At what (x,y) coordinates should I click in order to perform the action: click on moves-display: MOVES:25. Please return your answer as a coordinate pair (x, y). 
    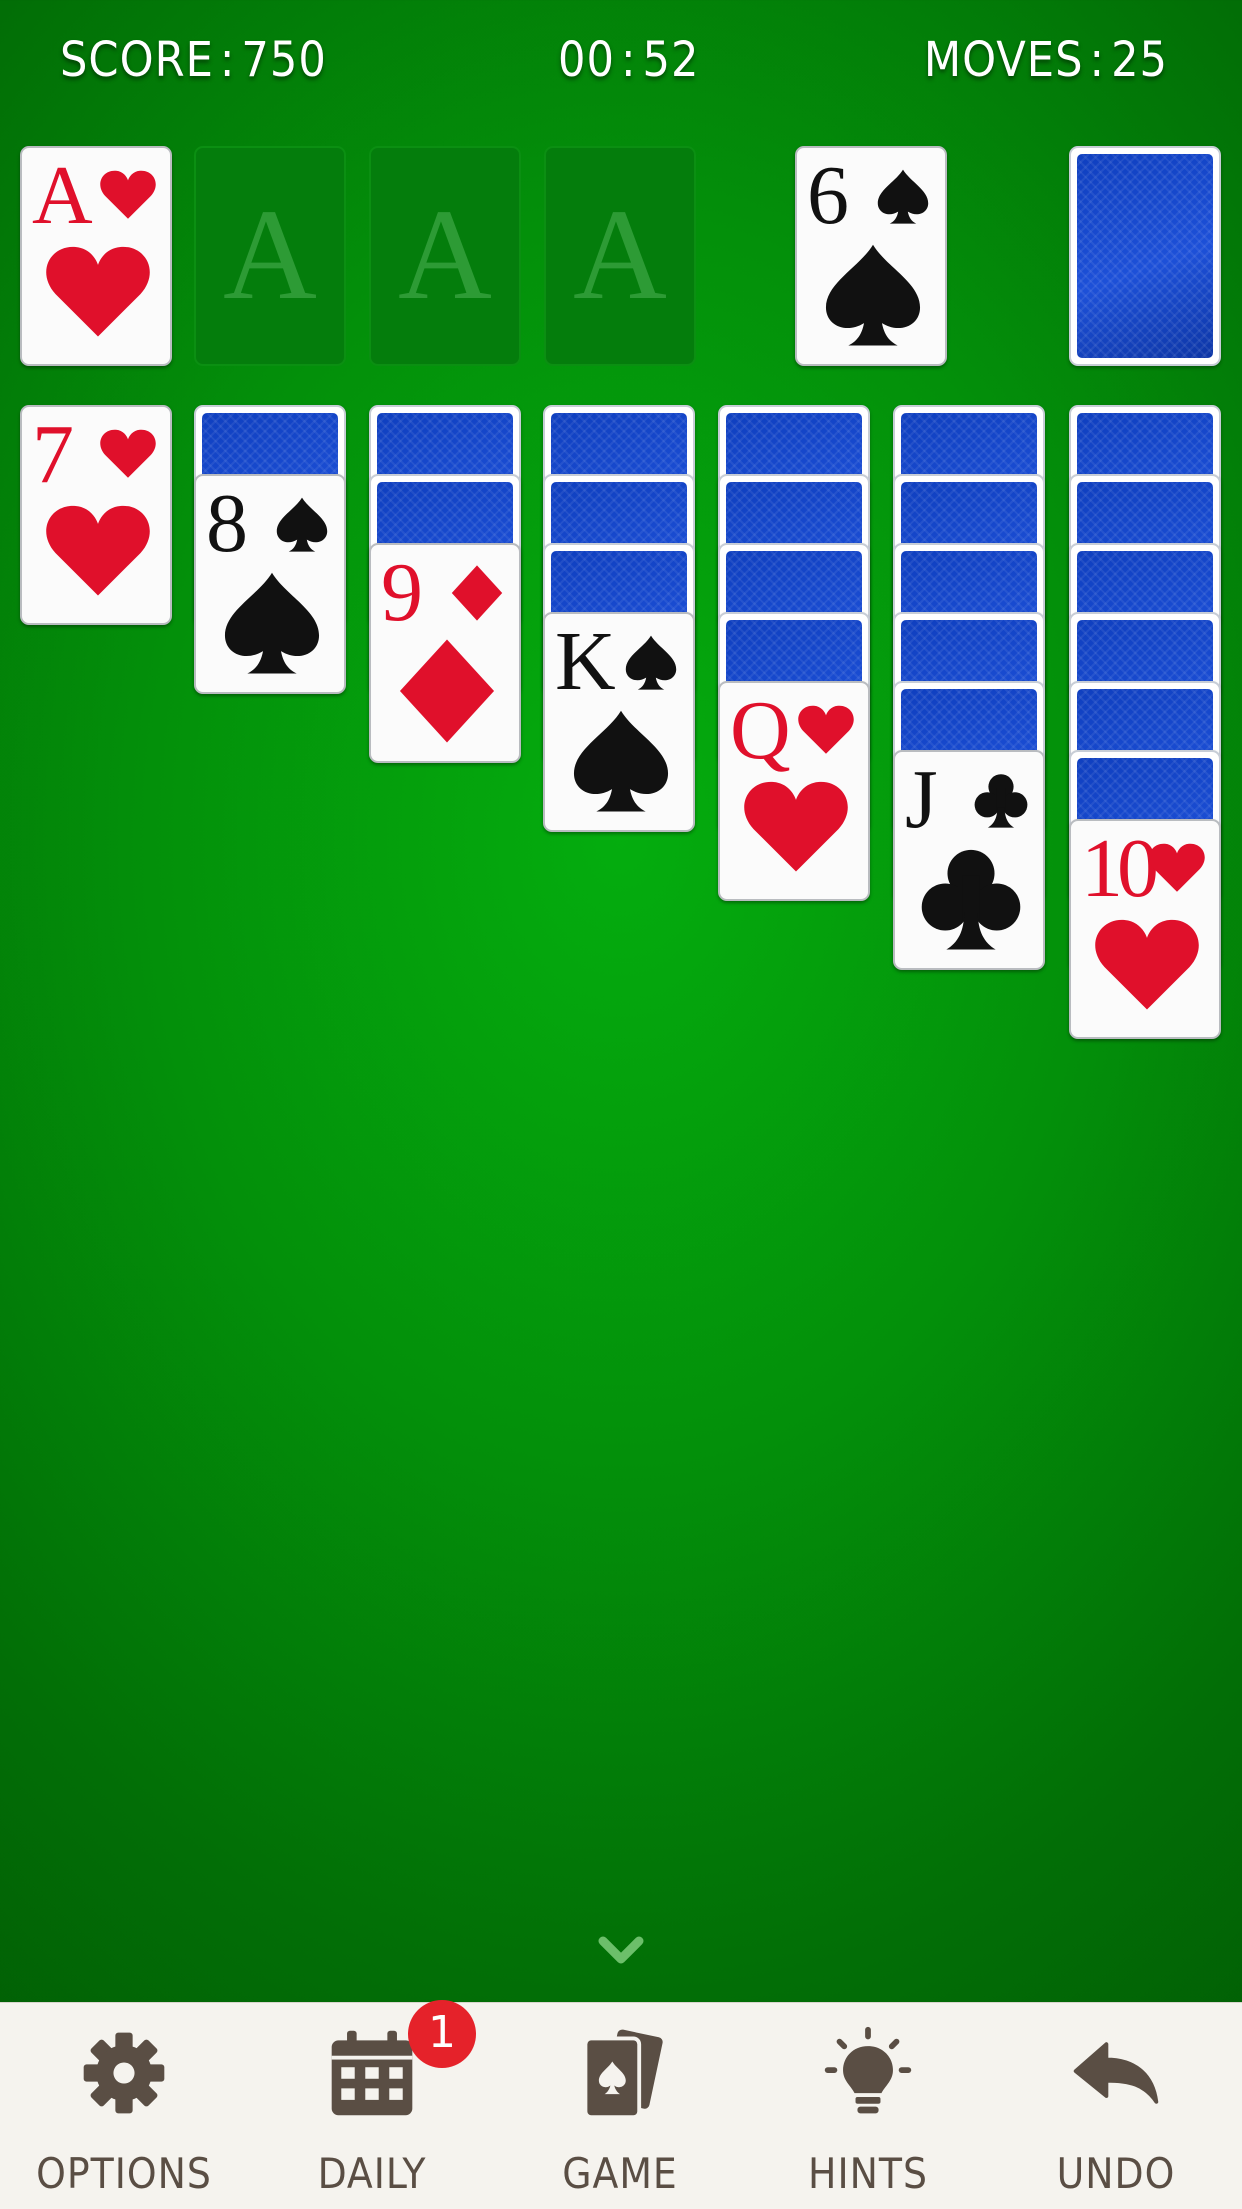
    Looking at the image, I should click on (1046, 60).